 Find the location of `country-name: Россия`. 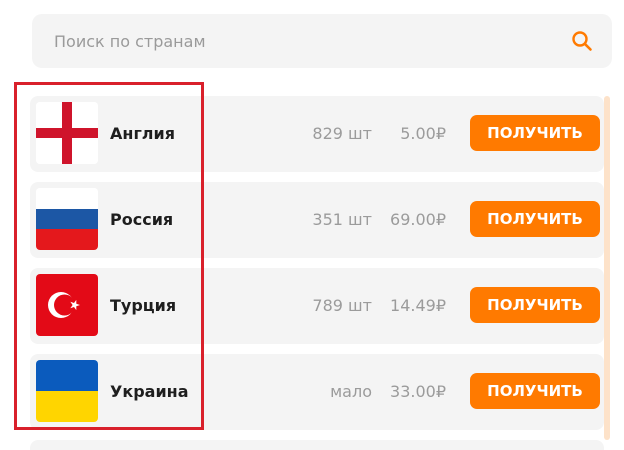

country-name: Россия is located at coordinates (142, 219).